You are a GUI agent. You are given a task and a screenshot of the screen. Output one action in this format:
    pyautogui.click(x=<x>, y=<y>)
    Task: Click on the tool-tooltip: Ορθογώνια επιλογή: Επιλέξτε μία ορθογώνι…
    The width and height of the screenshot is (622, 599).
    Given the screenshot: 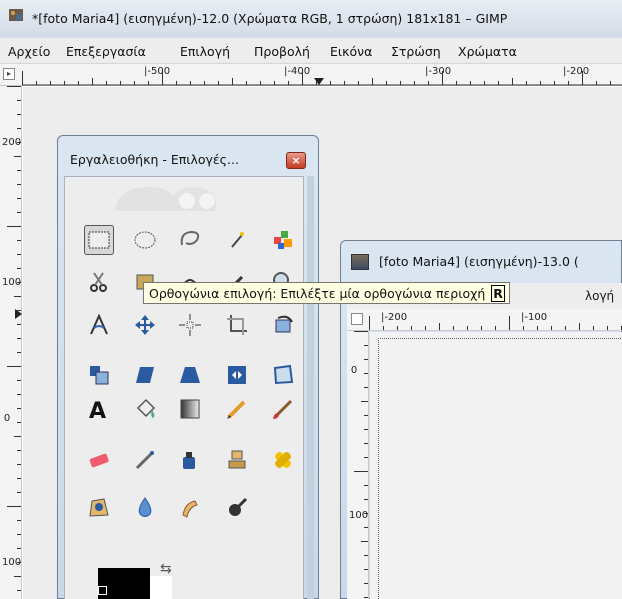 What is the action you would take?
    pyautogui.click(x=326, y=293)
    